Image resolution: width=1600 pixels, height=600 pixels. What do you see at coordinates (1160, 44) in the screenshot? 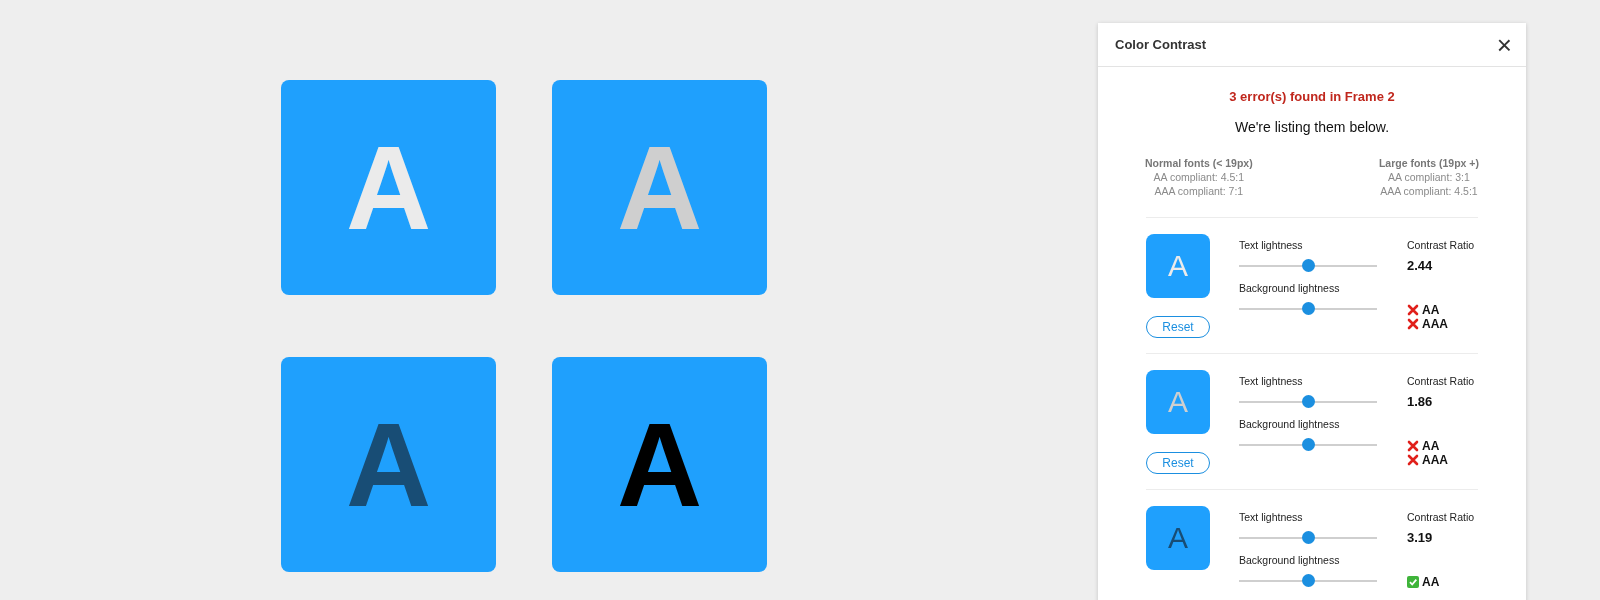
I see `panel-title: Color Contrast` at bounding box center [1160, 44].